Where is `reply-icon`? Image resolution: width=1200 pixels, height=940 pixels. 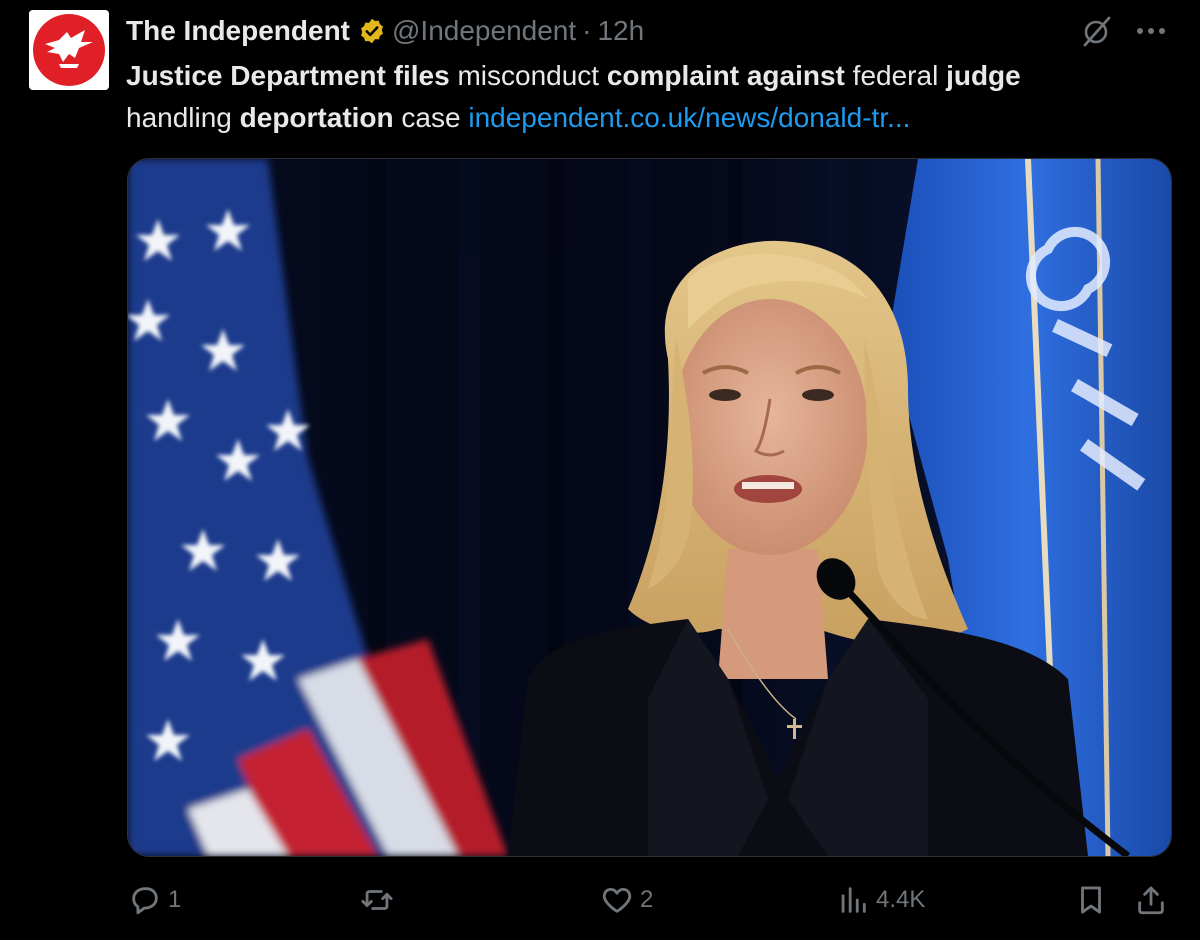 reply-icon is located at coordinates (145, 901).